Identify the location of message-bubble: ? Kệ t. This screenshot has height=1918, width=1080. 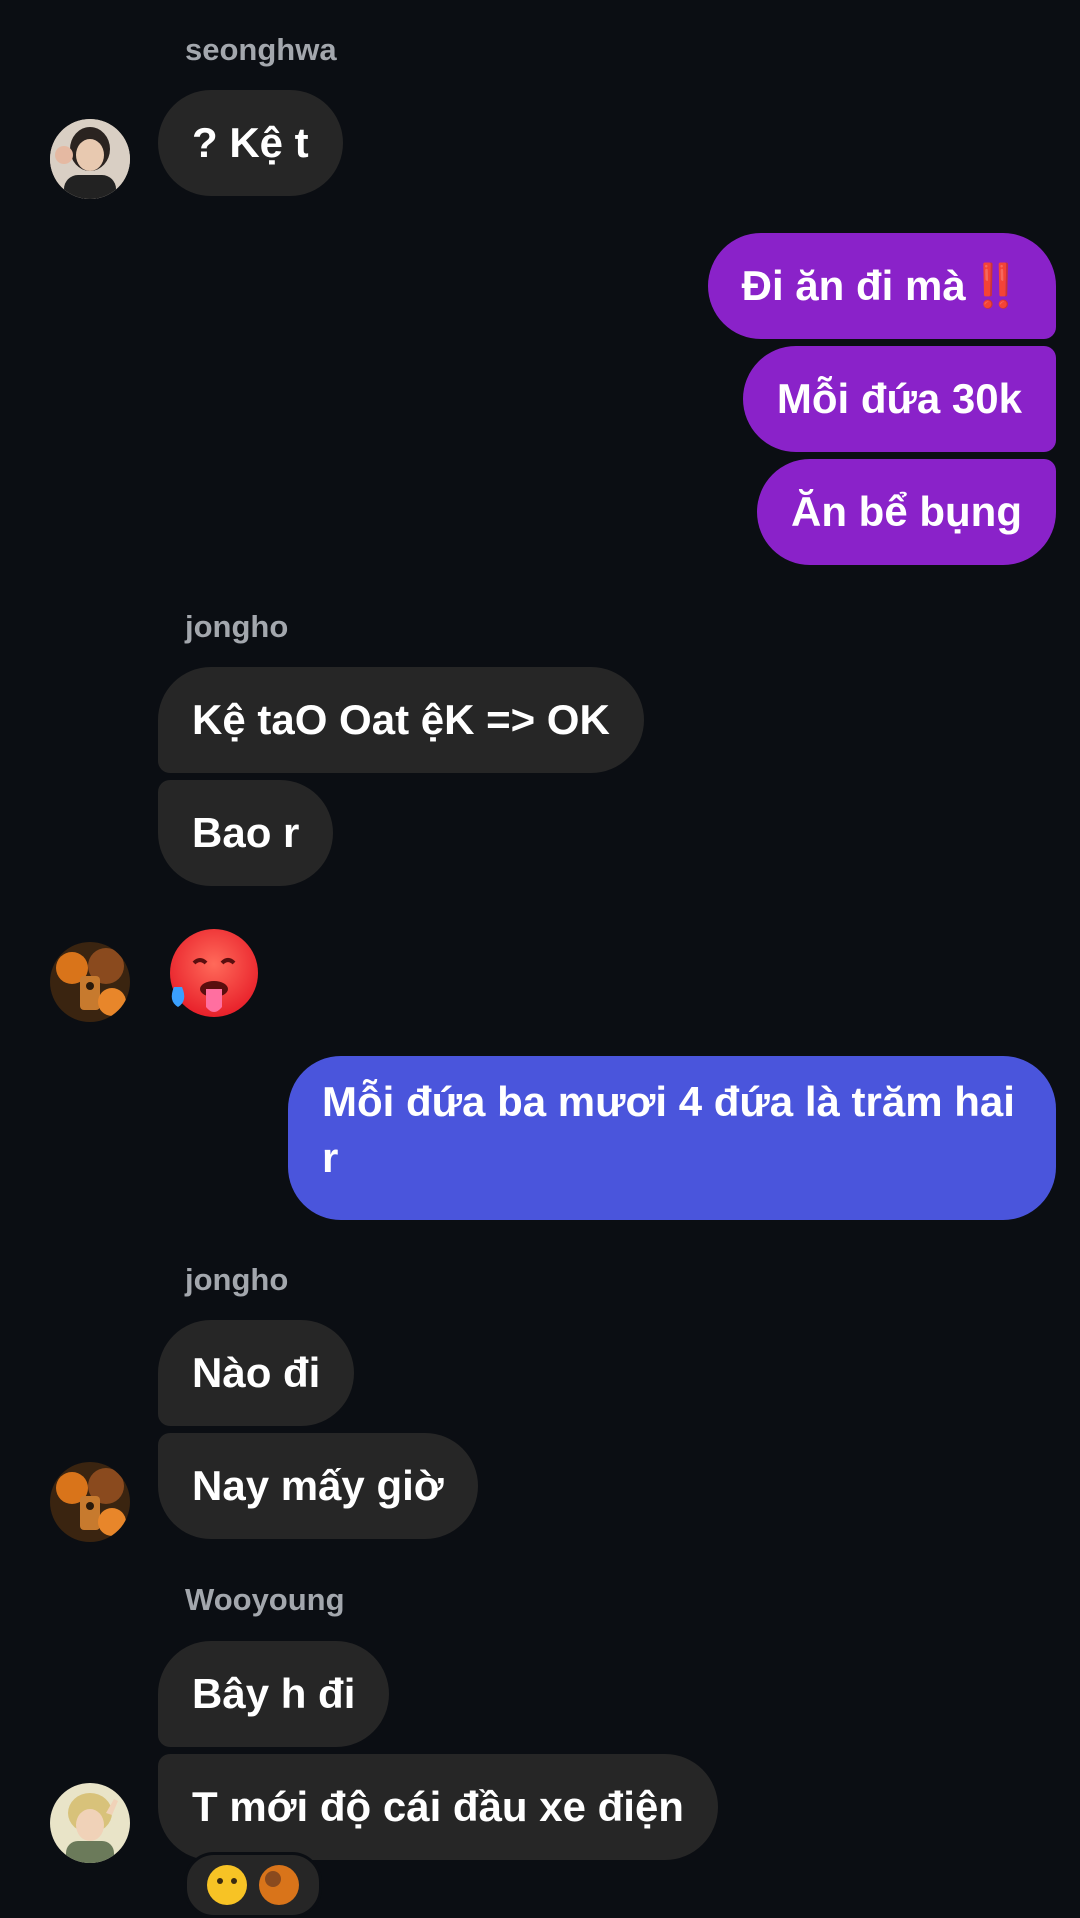
(250, 143).